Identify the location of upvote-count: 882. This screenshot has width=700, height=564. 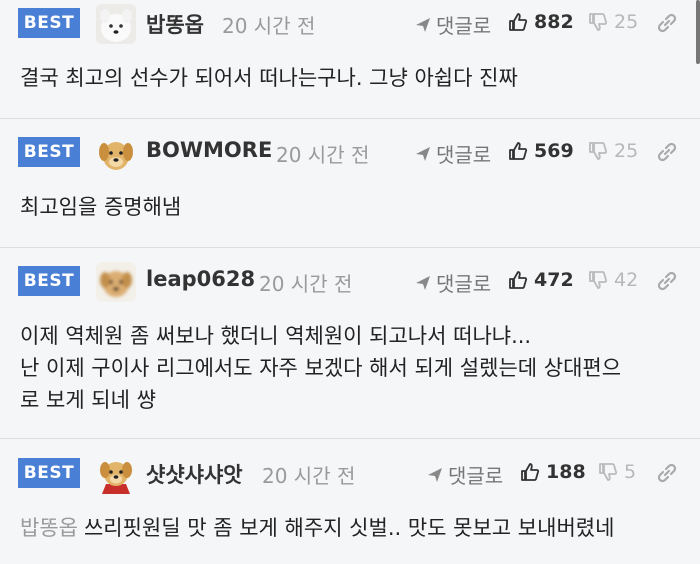
(554, 22).